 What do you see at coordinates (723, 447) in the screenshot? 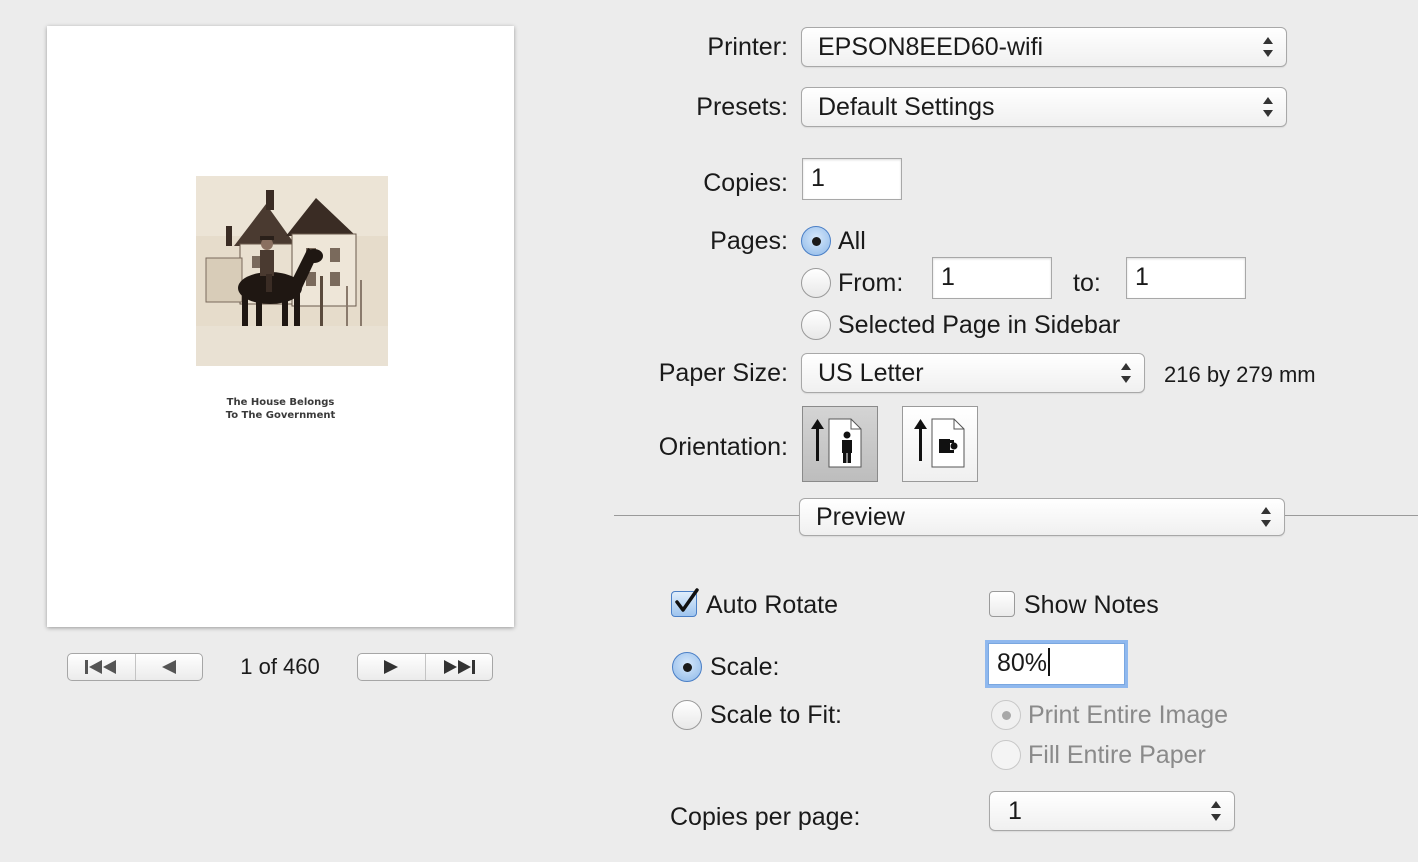
I see `orientation-label: Orientation:` at bounding box center [723, 447].